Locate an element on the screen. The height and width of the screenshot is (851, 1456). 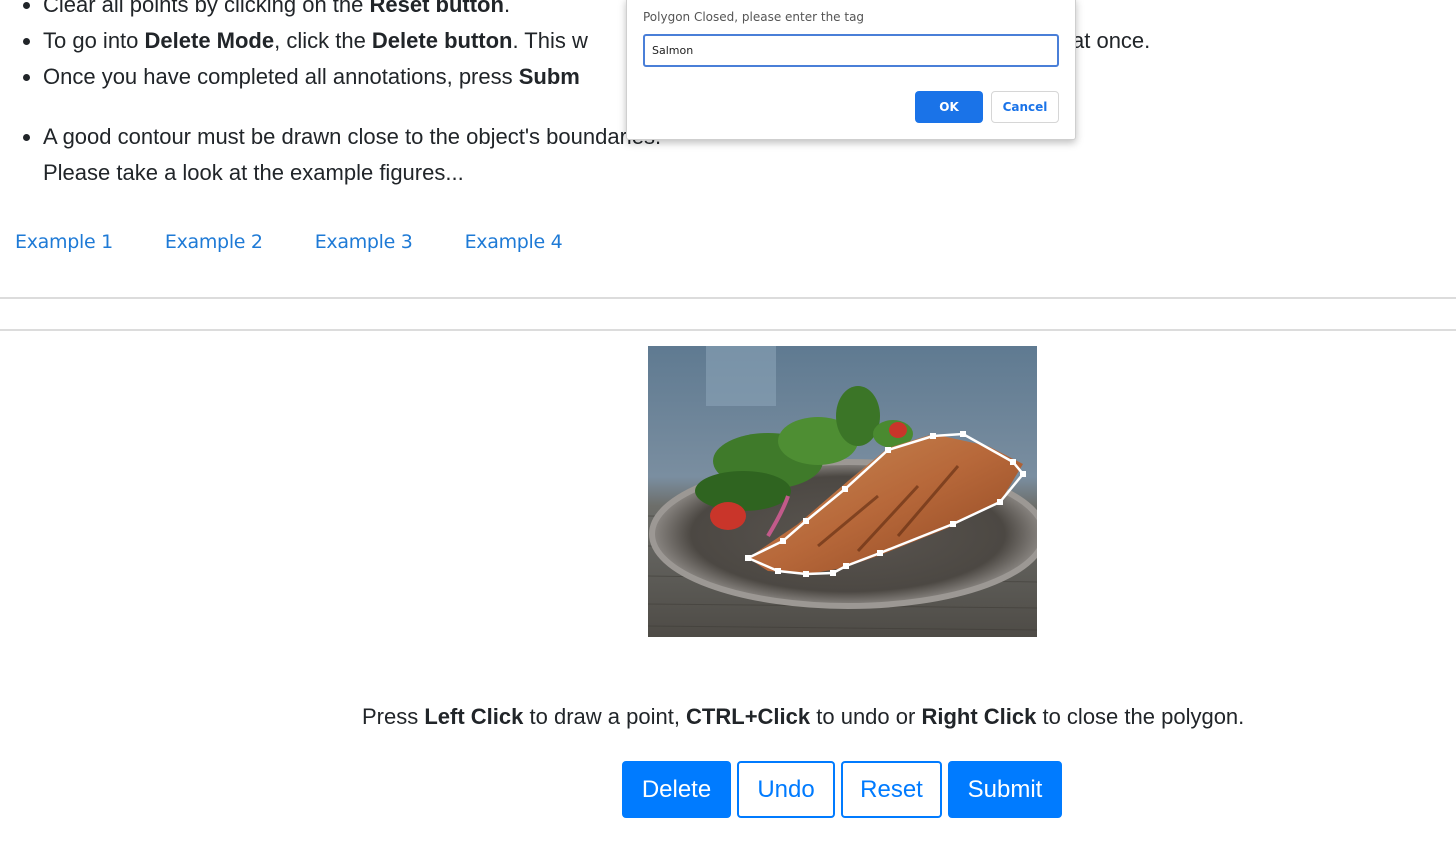
help-press: Press is located at coordinates (393, 716).